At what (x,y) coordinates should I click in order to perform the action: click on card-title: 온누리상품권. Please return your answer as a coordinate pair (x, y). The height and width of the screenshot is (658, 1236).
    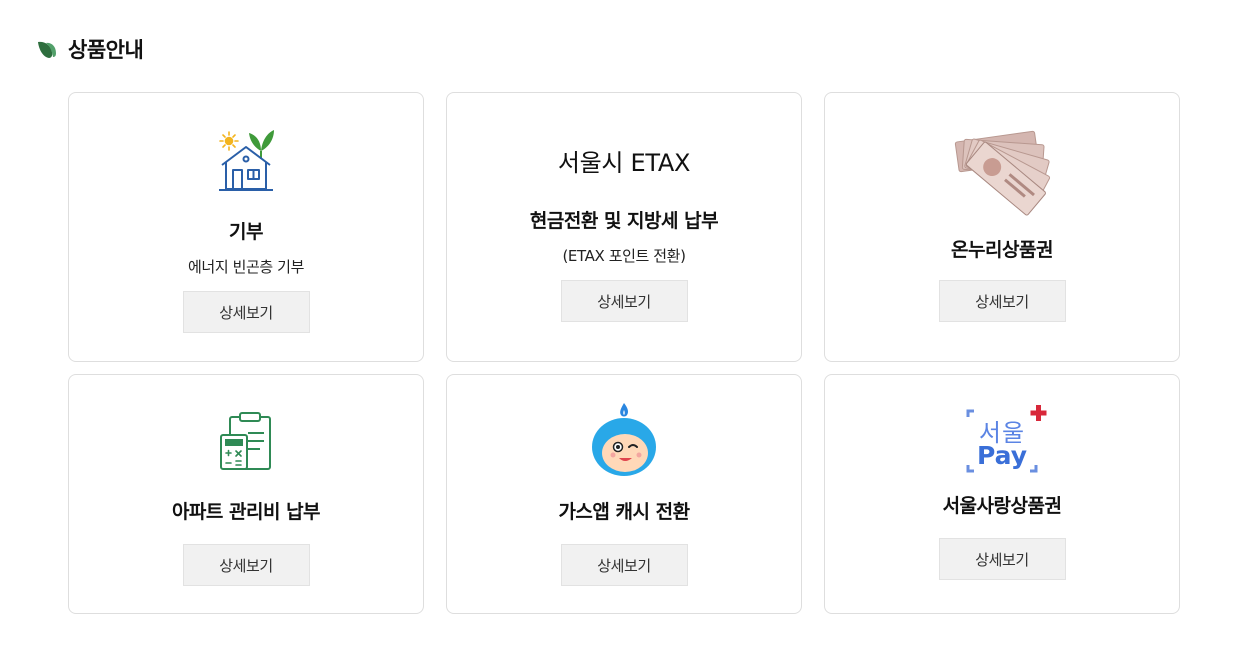
    Looking at the image, I should click on (1002, 250).